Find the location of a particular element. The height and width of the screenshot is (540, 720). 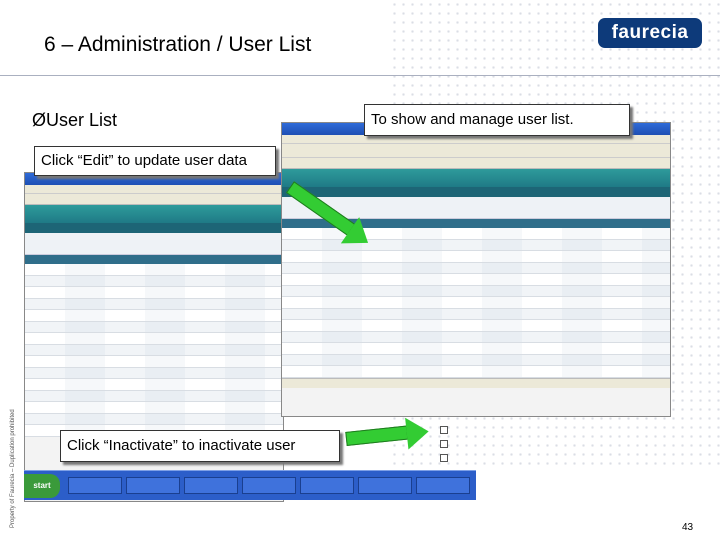

inactivate-checkboxes is located at coordinates (445, 446).